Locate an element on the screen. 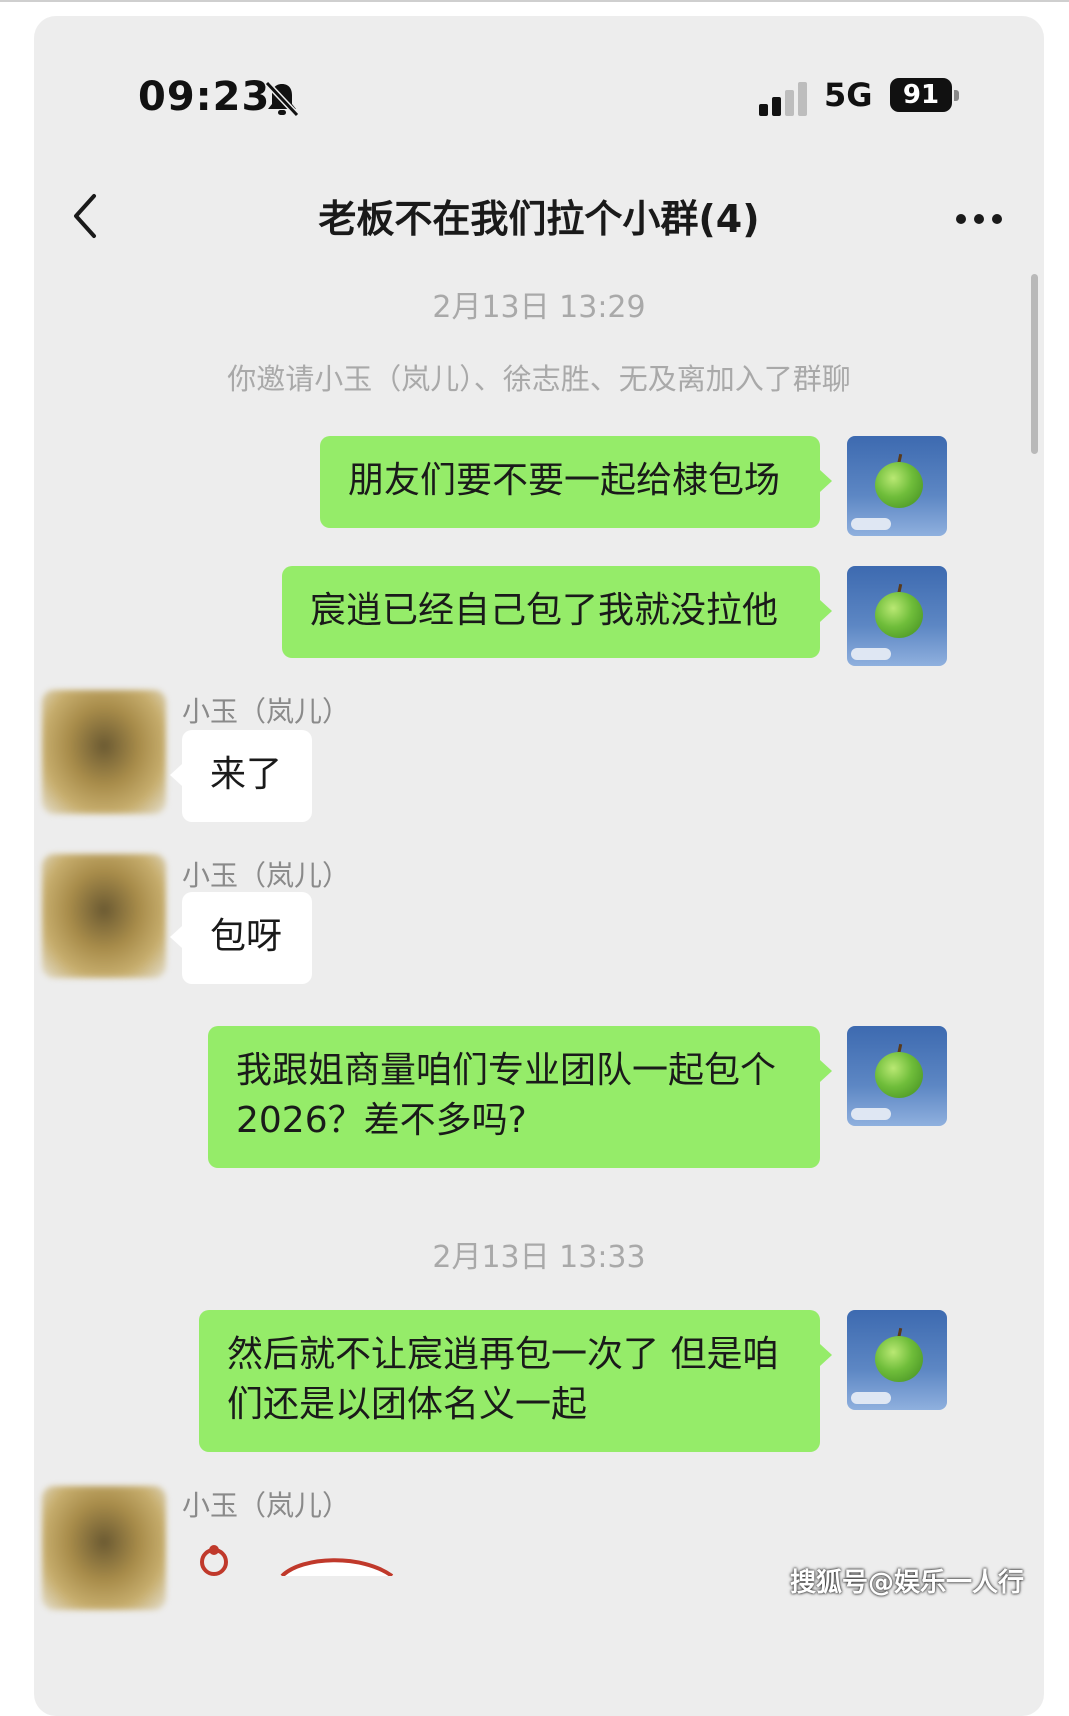 The image size is (1069, 1716). battery-tip is located at coordinates (956, 95).